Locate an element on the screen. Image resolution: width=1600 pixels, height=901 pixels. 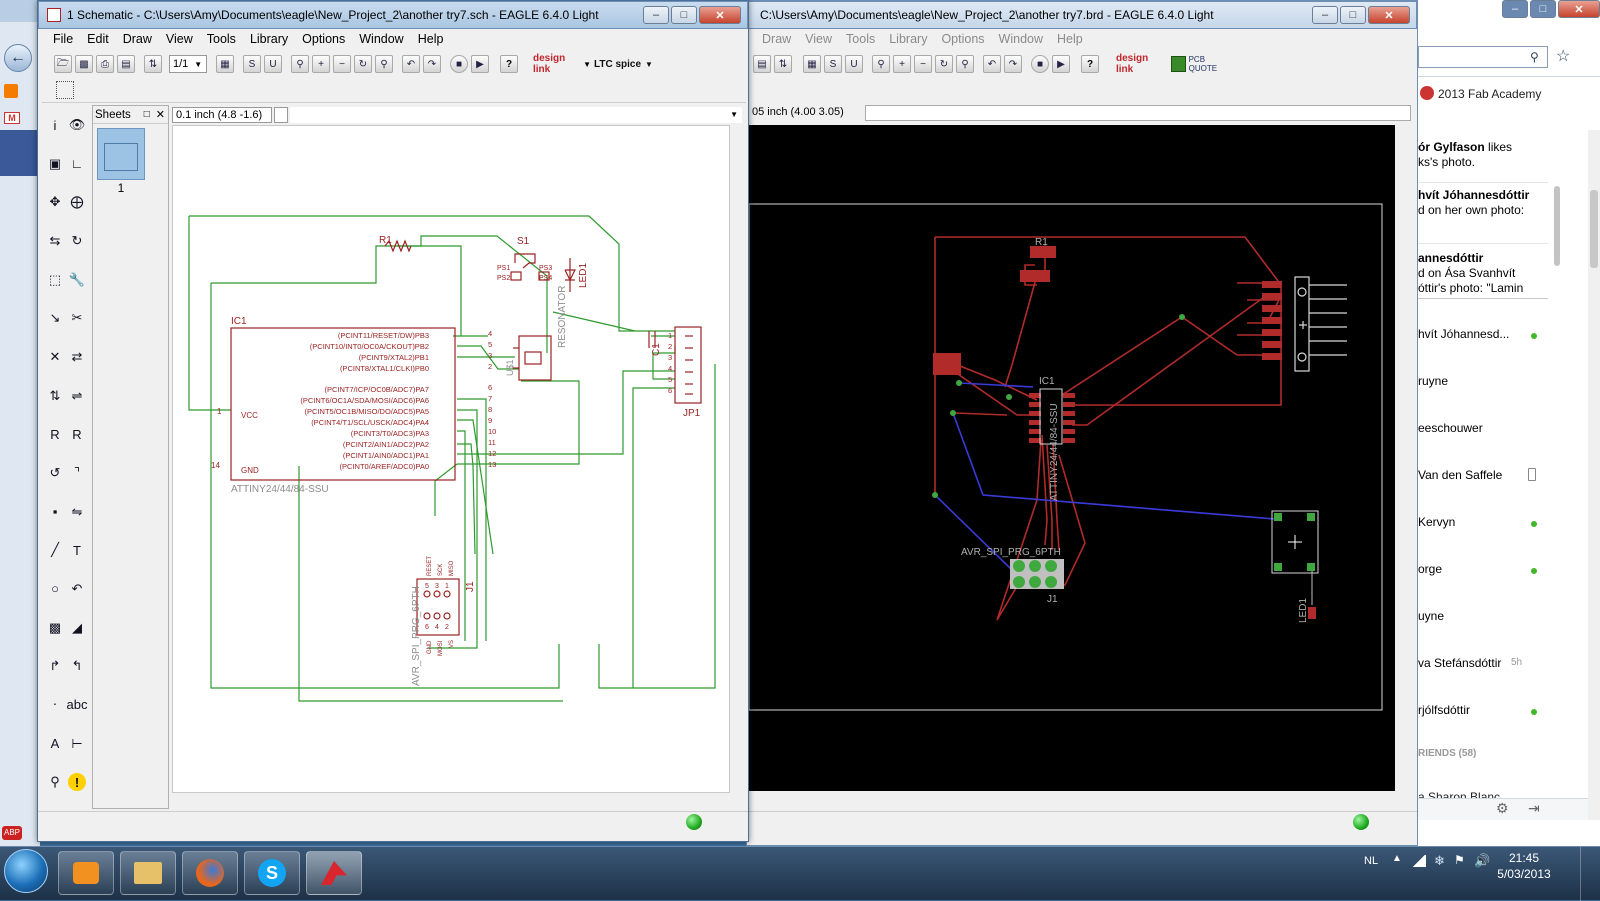
taskbar-media-player is located at coordinates (86, 873).